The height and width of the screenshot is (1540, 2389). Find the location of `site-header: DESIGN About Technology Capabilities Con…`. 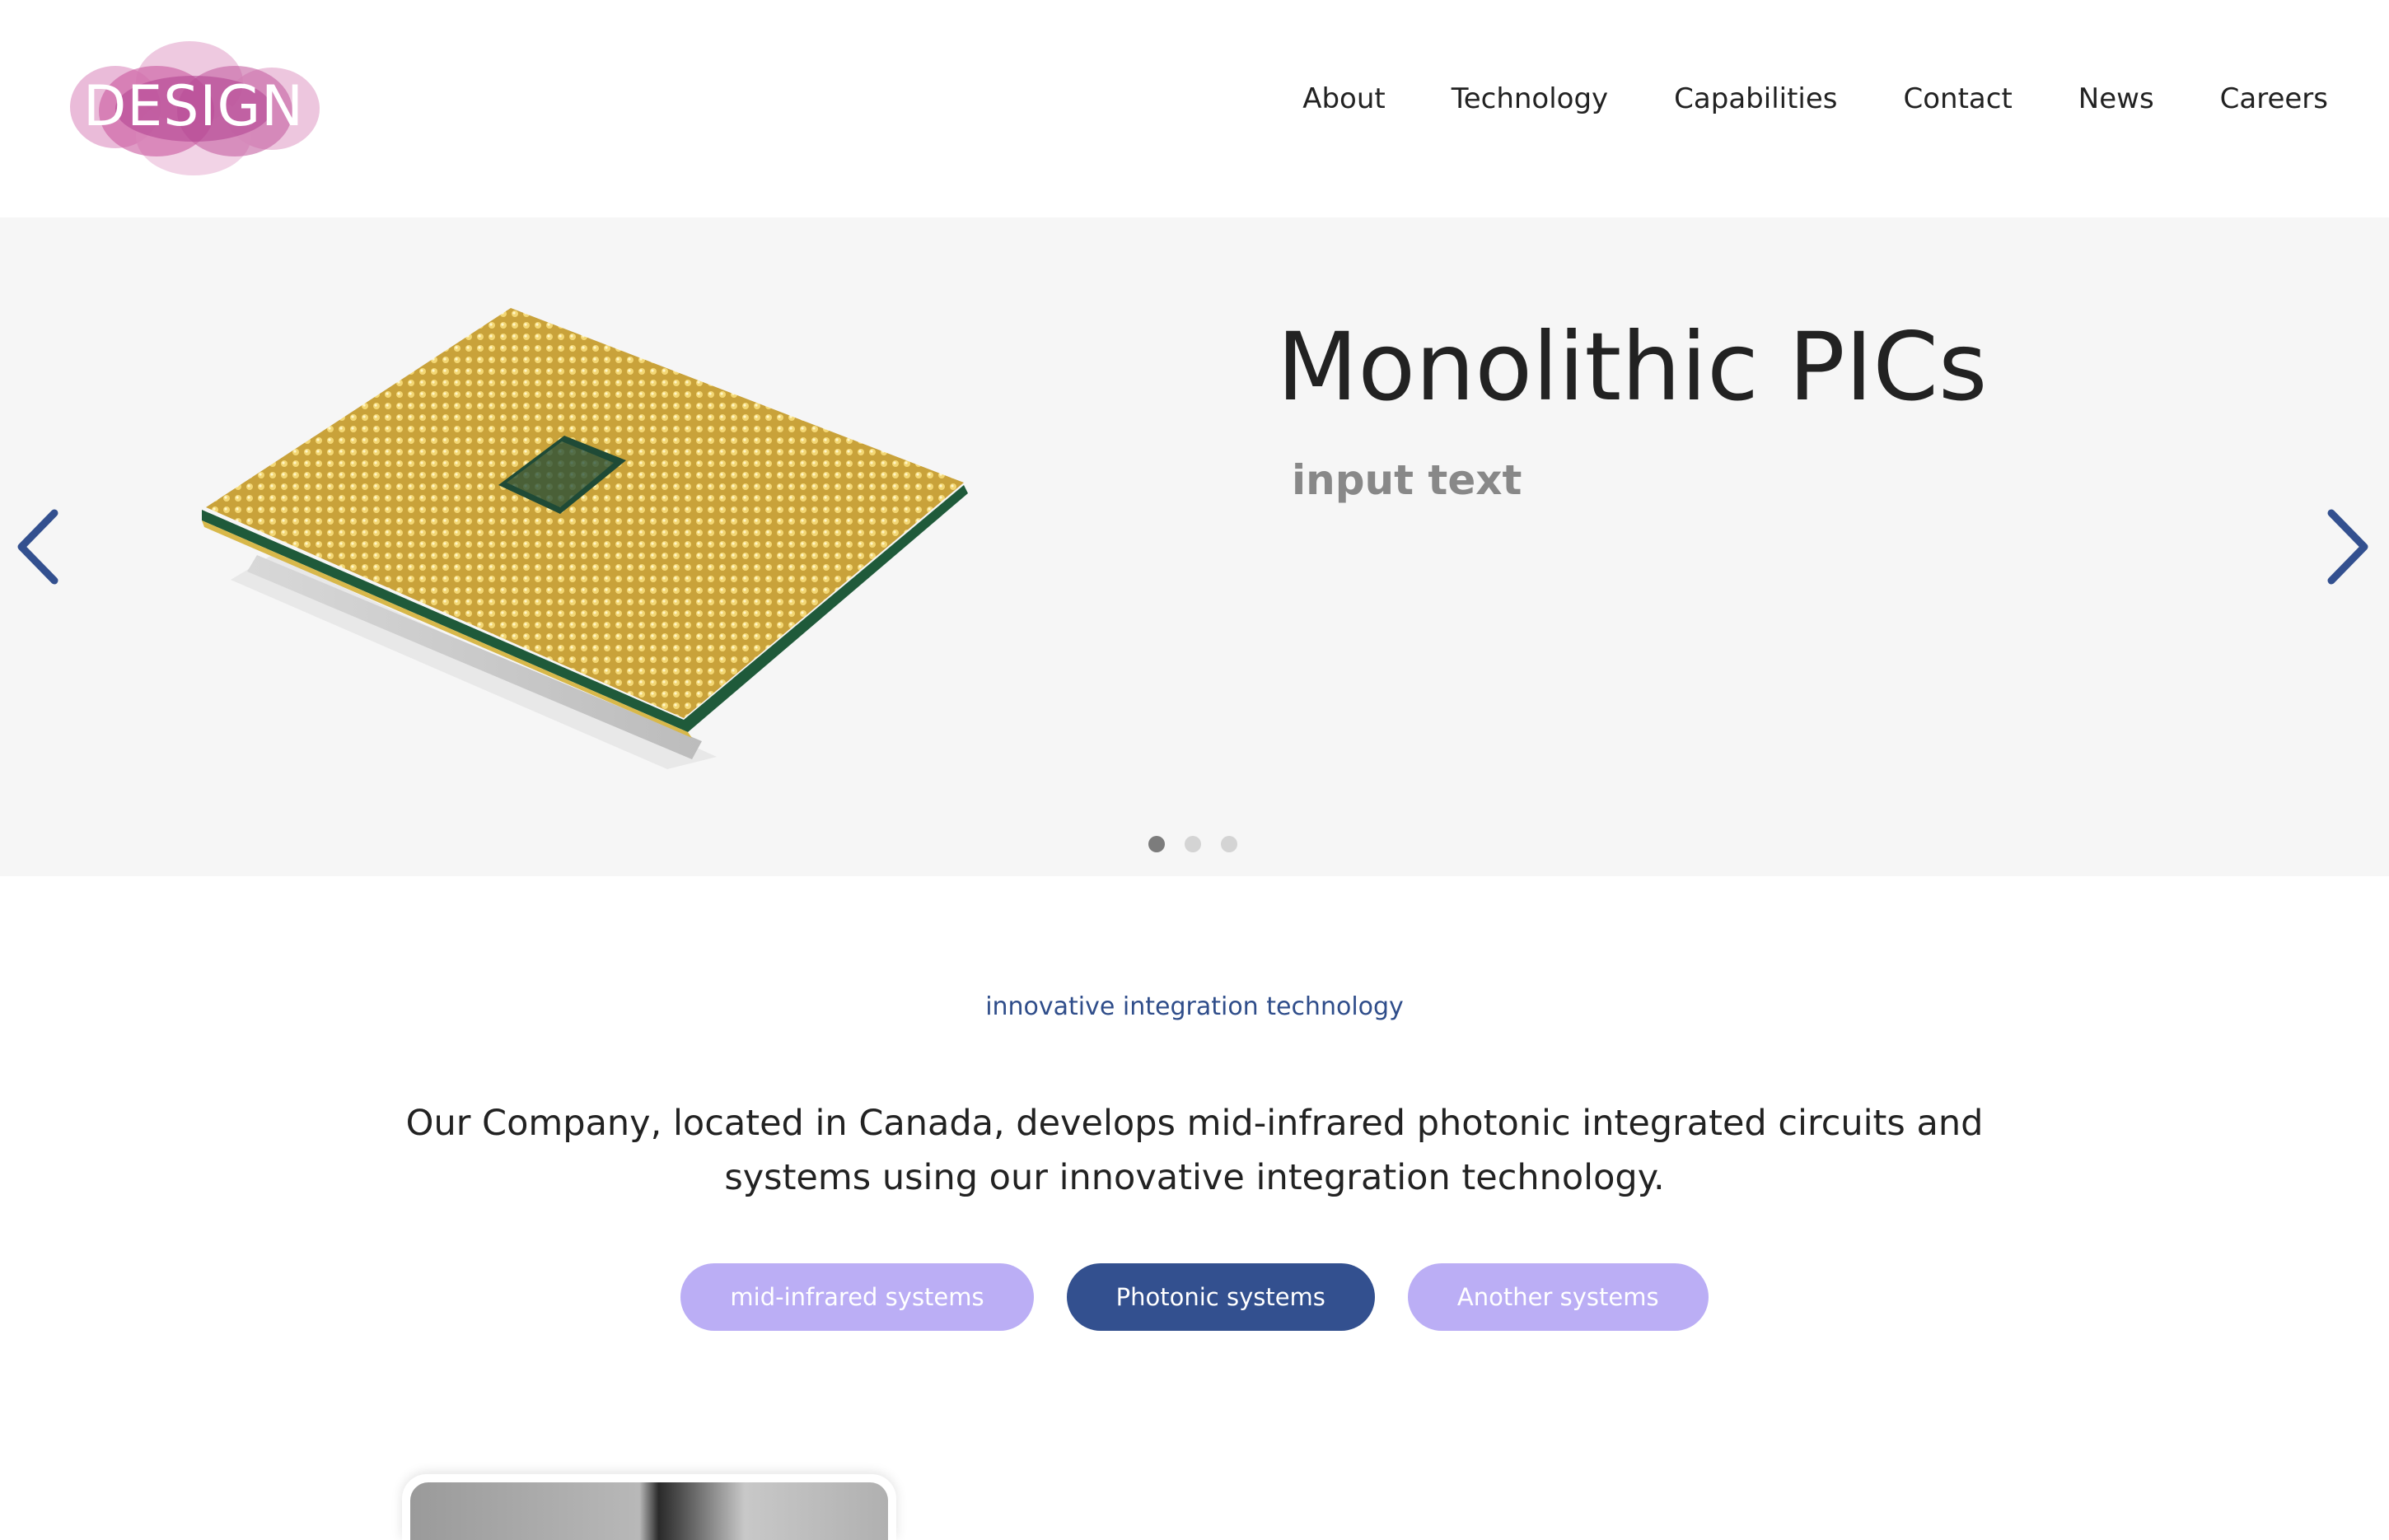

site-header: DESIGN About Technology Capabilities Con… is located at coordinates (1194, 108).